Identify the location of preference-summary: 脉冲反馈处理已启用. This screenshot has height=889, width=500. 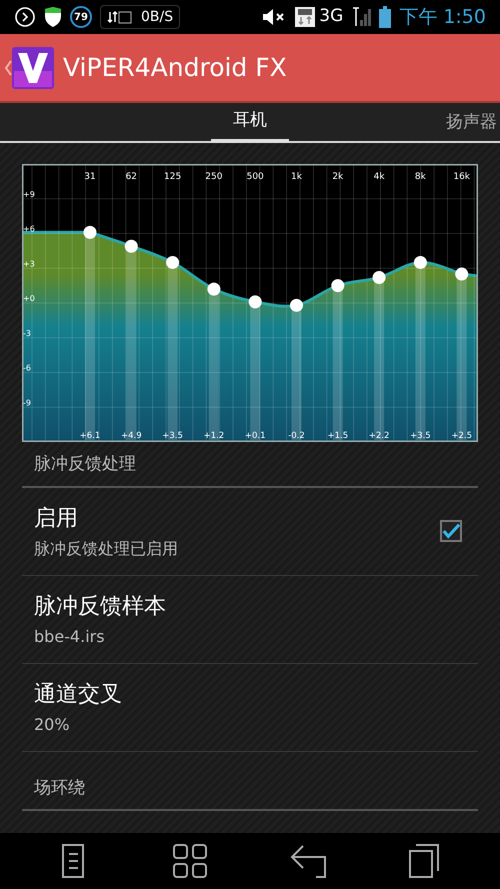
(106, 549).